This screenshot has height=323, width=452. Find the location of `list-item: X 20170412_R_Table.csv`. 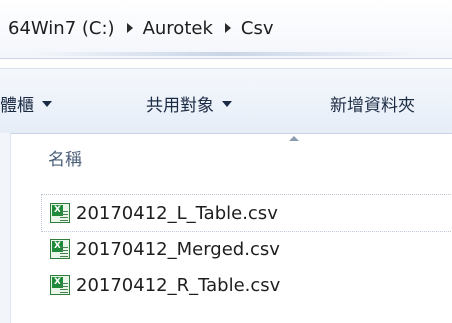

list-item: X 20170412_R_Table.csv is located at coordinates (247, 285).